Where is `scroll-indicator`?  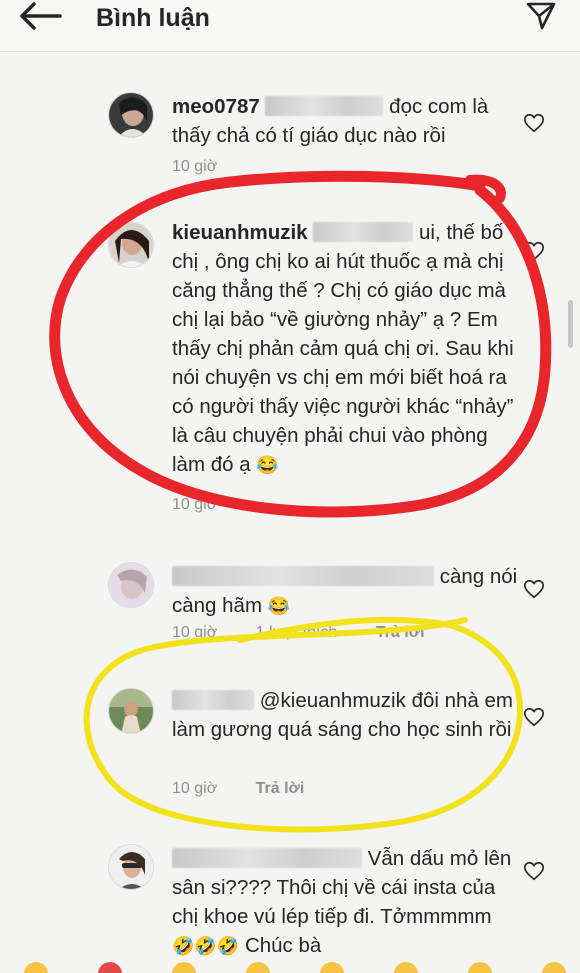
scroll-indicator is located at coordinates (570, 324).